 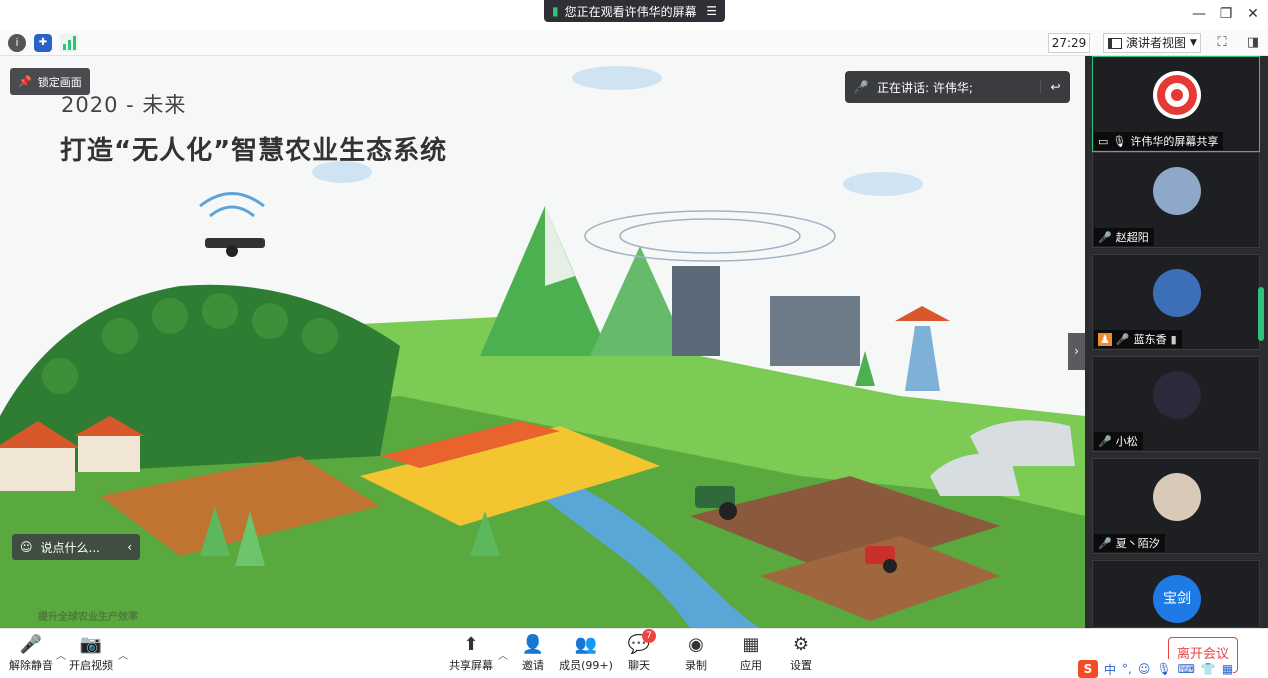 I want to click on ime-toolbar: S 中 °, ☺ 🎙 ⌨ 👕 ▦, so click(x=1156, y=668).